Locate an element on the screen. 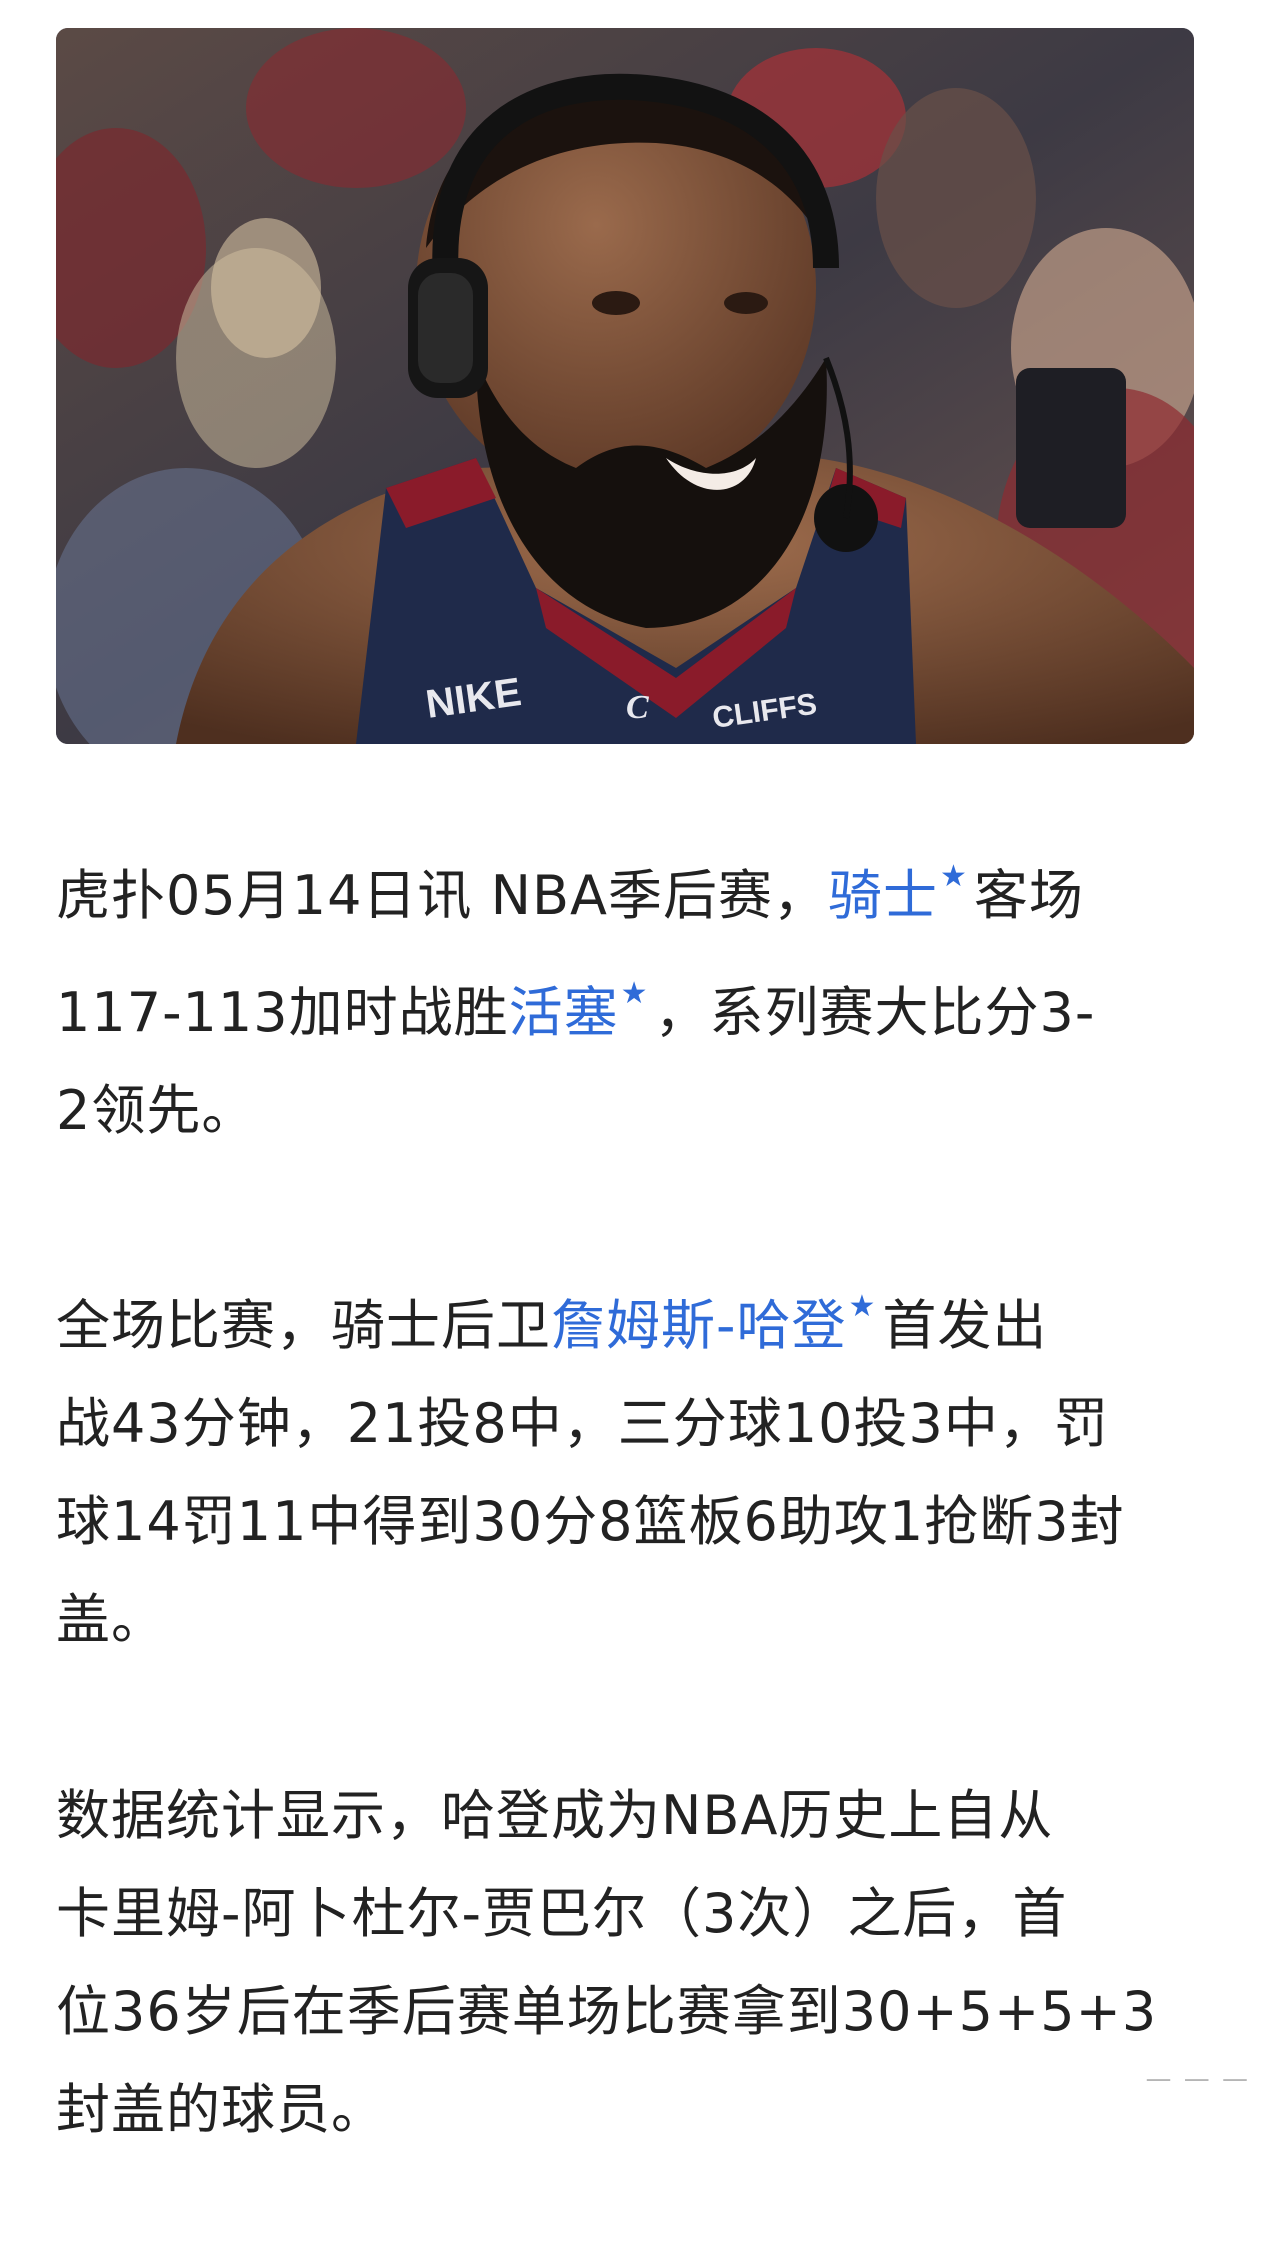  jersey-logo-text: C is located at coordinates (637, 707).